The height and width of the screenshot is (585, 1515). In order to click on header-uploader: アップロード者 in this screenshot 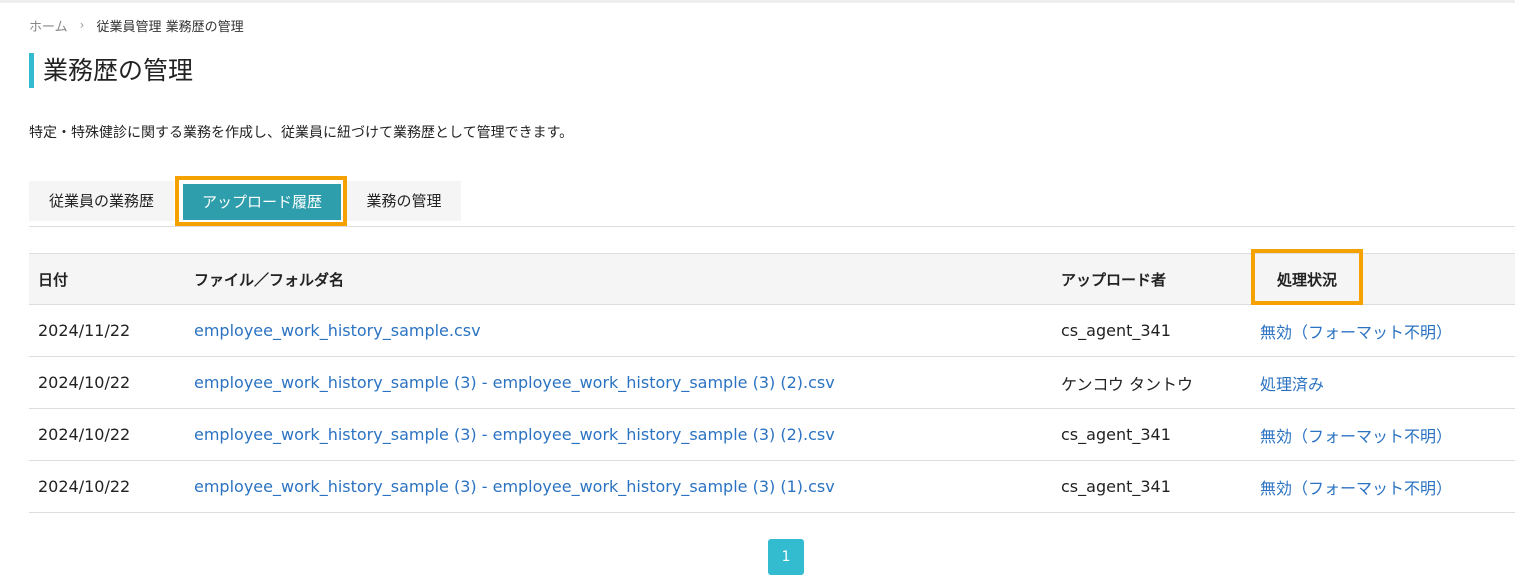, I will do `click(1151, 279)`.